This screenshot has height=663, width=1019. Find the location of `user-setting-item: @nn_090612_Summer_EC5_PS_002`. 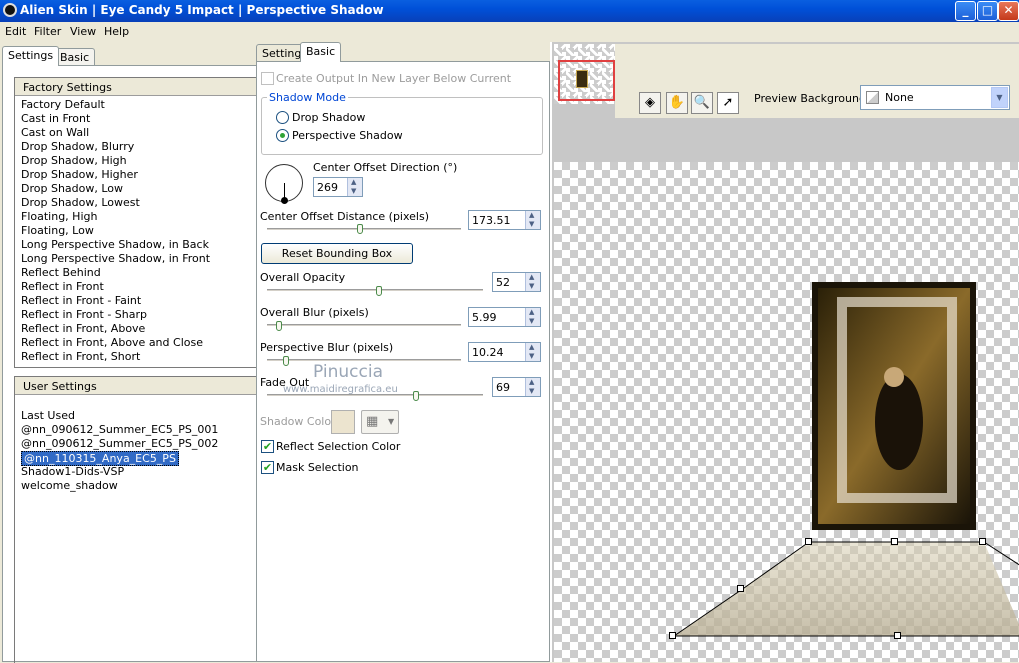

user-setting-item: @nn_090612_Summer_EC5_PS_002 is located at coordinates (119, 443).